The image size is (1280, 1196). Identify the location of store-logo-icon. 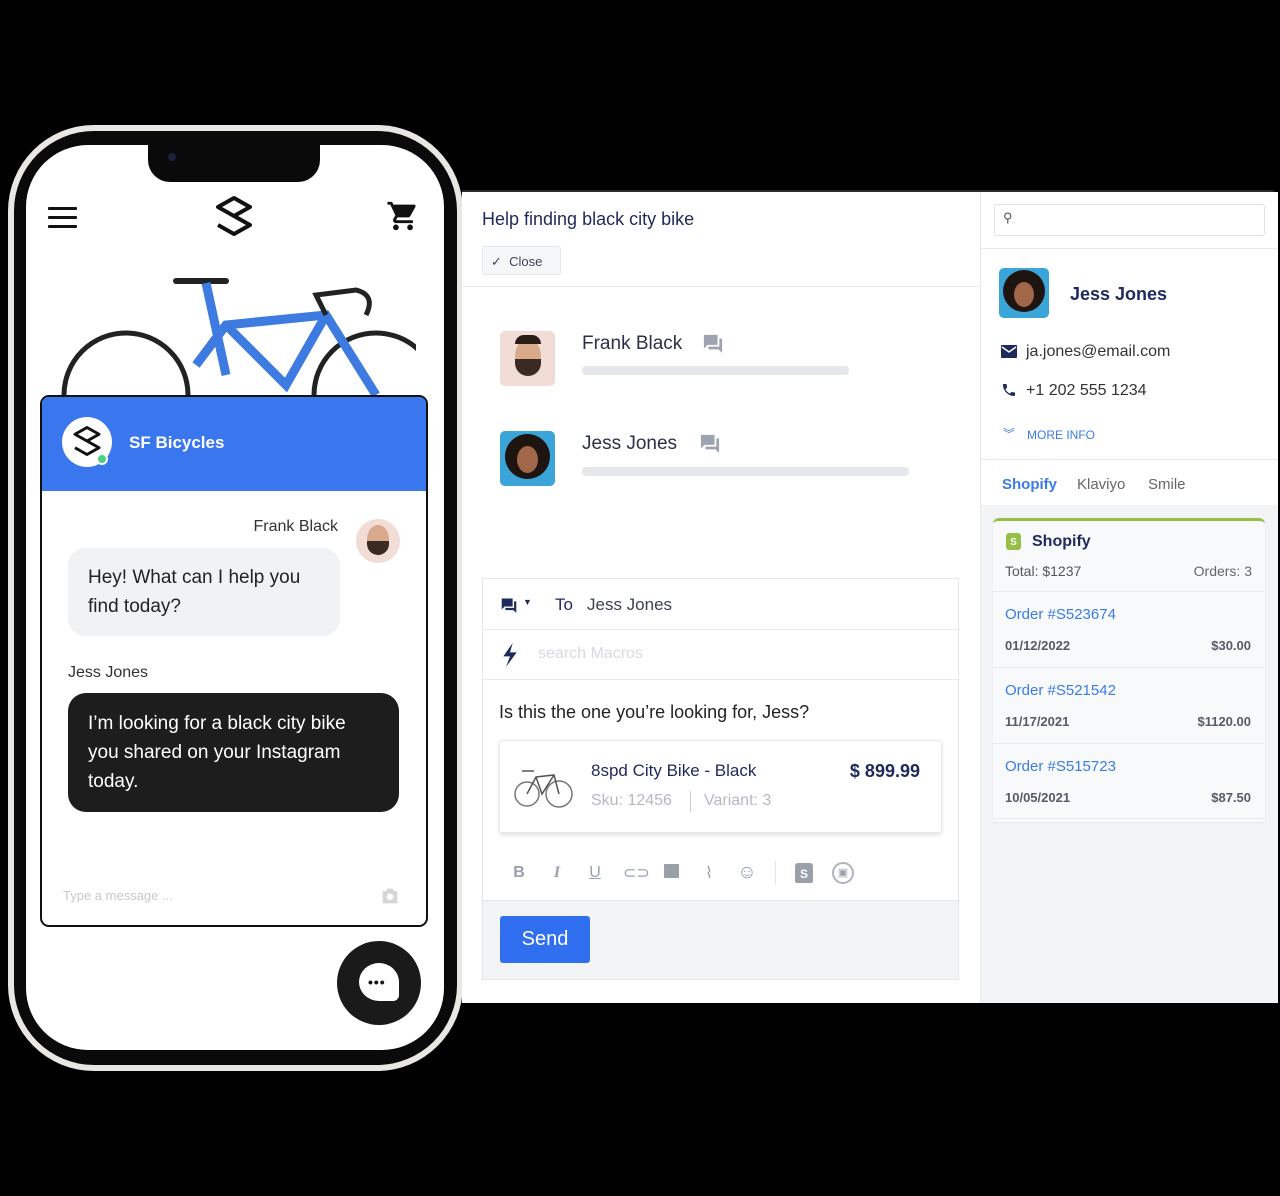
(234, 216).